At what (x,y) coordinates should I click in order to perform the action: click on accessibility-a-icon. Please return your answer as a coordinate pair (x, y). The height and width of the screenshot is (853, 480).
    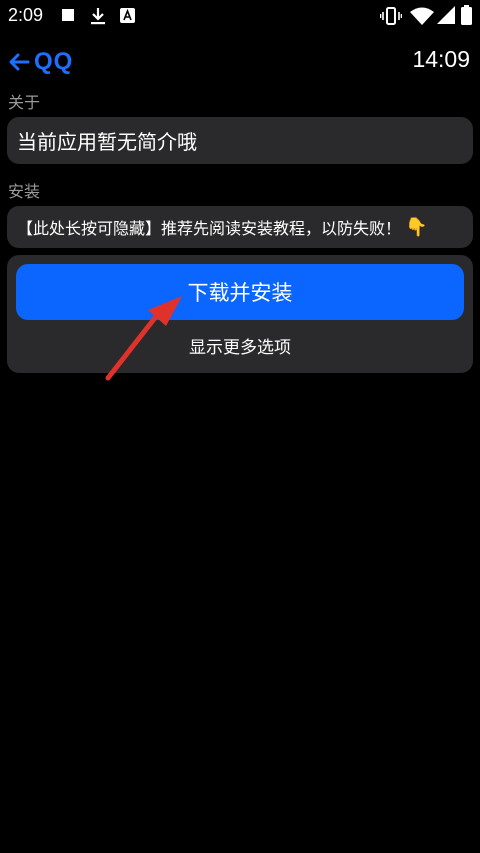
    Looking at the image, I should click on (127, 15).